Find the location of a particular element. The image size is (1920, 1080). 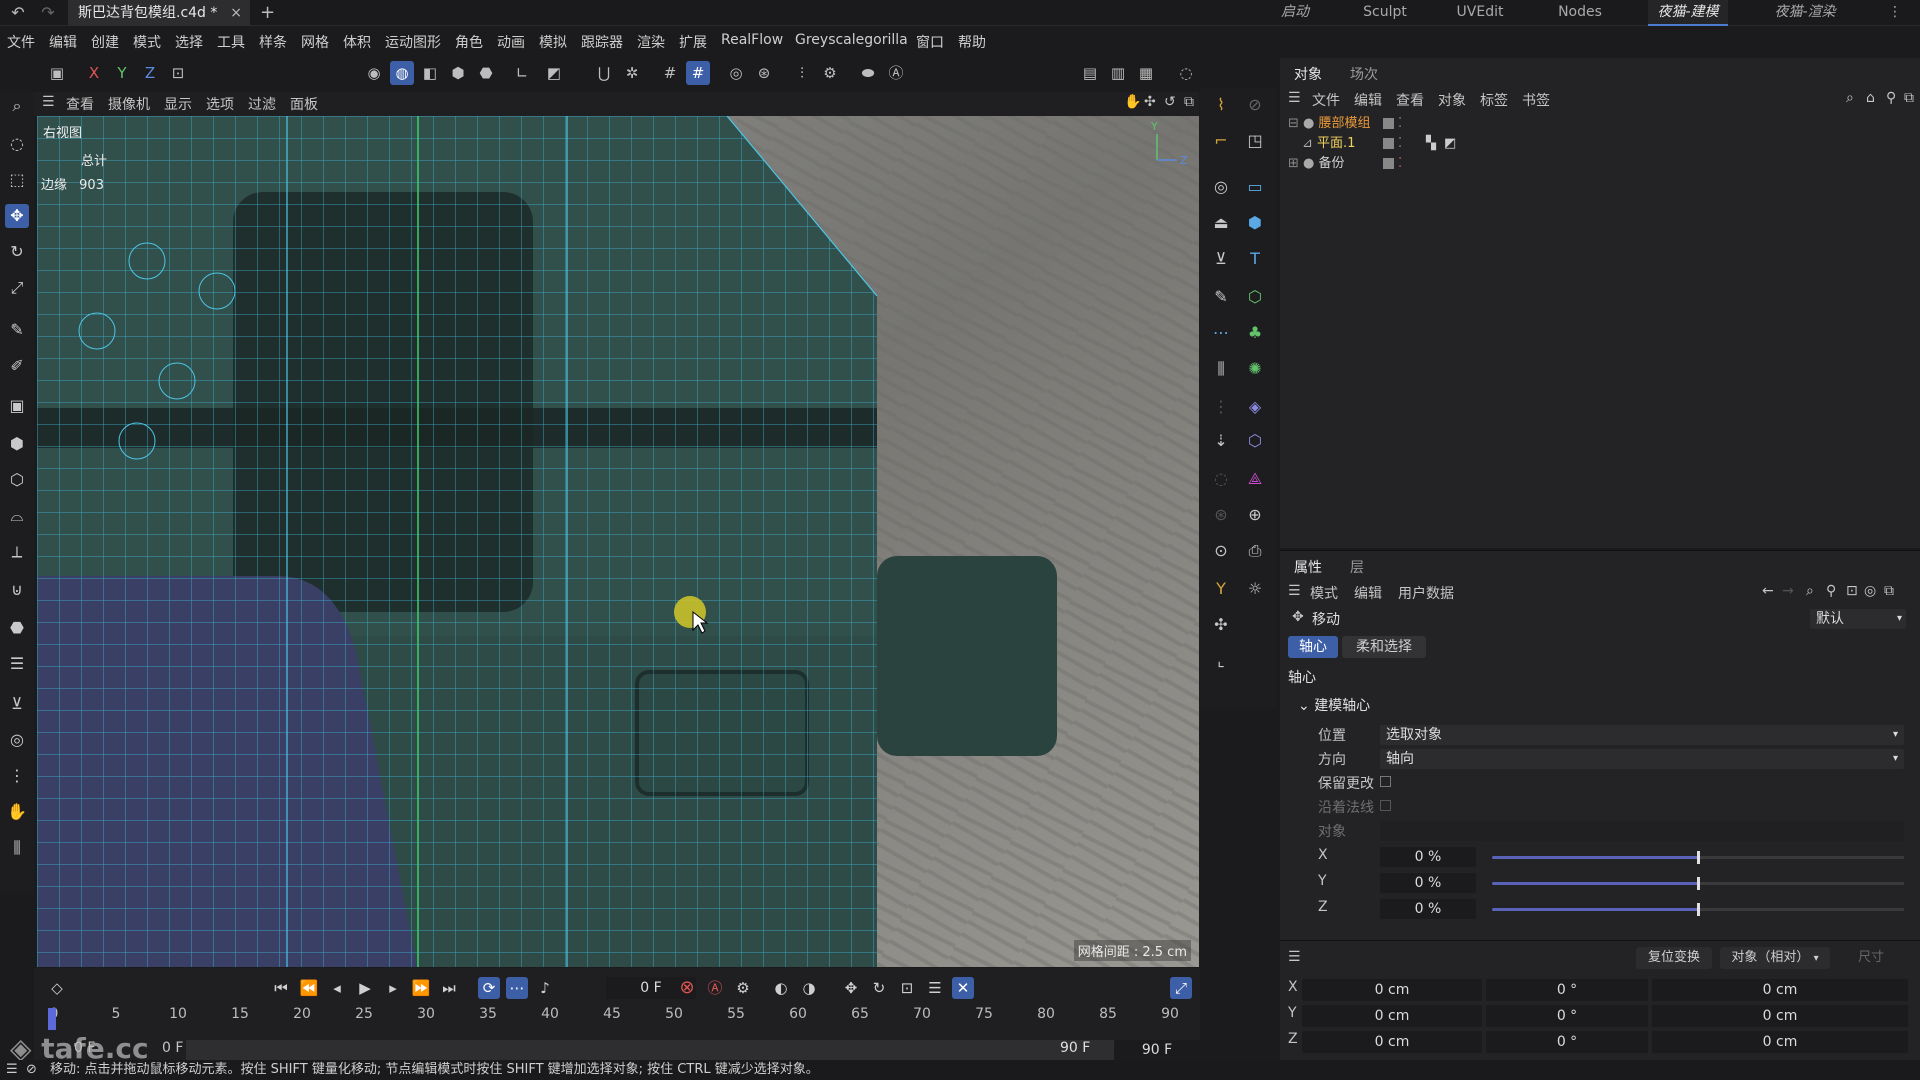

subtab-axis: 轴心 is located at coordinates (1313, 647).